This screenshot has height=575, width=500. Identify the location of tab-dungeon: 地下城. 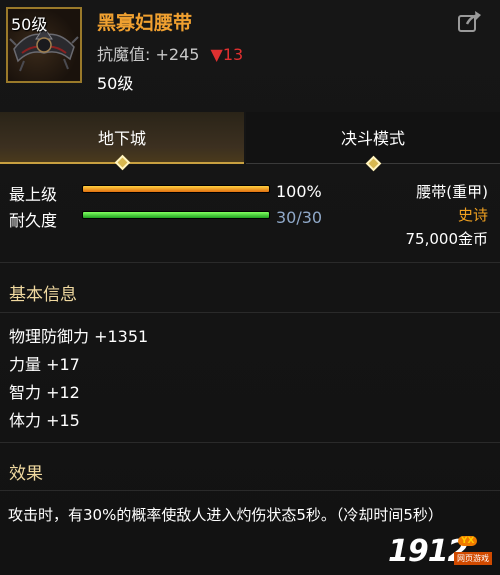
(122, 141).